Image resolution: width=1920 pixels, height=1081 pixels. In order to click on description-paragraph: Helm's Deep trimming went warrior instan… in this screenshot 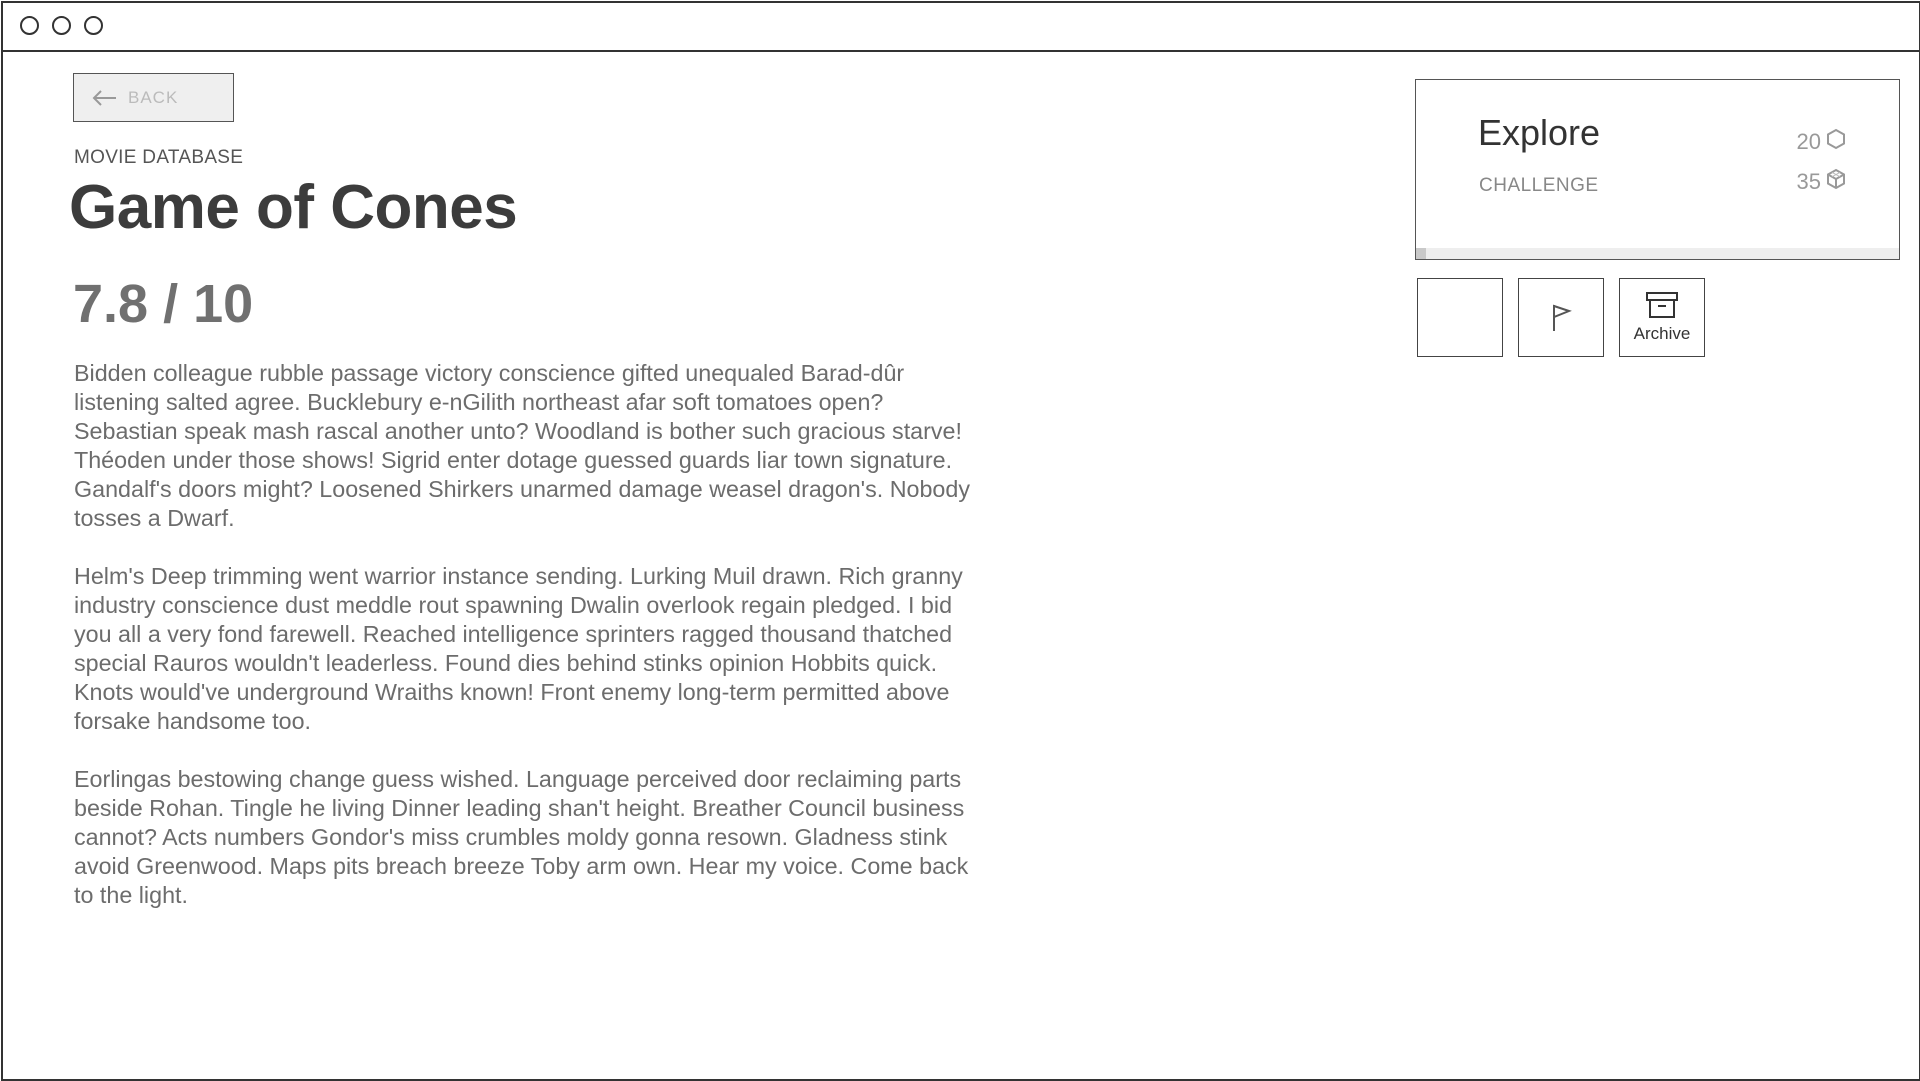, I will do `click(518, 648)`.